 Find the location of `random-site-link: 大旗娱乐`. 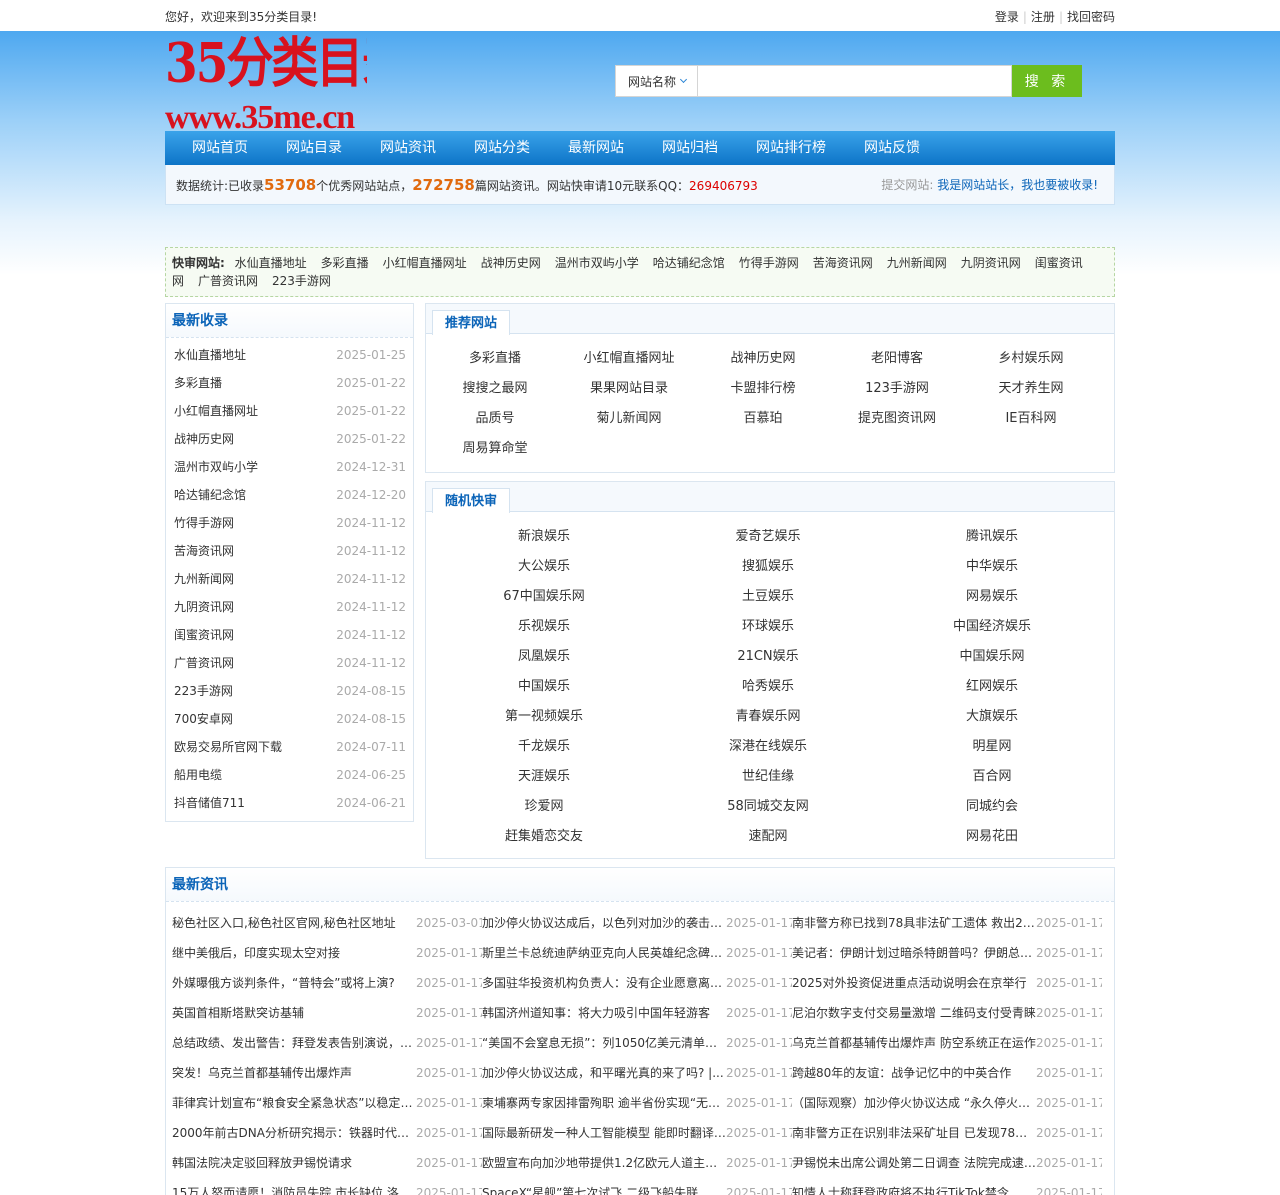

random-site-link: 大旗娱乐 is located at coordinates (992, 717).